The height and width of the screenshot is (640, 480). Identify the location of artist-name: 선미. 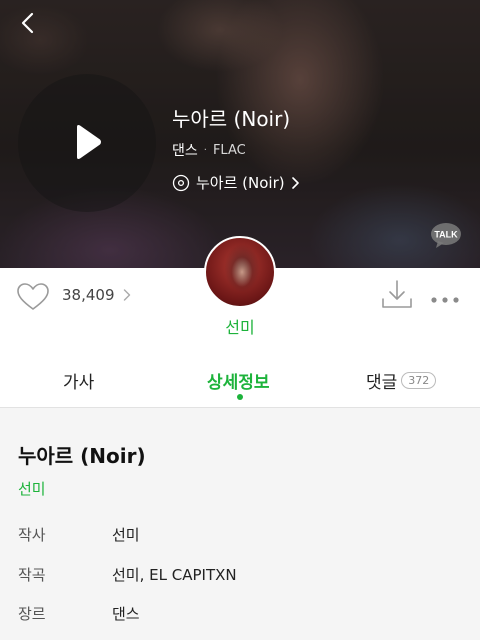
(240, 326).